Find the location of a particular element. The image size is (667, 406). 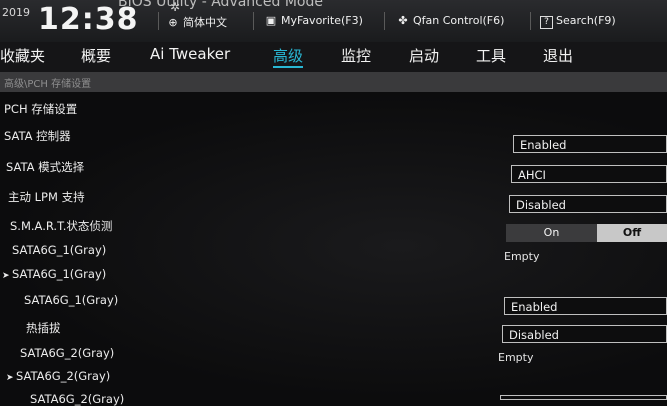

globe-icon: ⊕ is located at coordinates (173, 22).